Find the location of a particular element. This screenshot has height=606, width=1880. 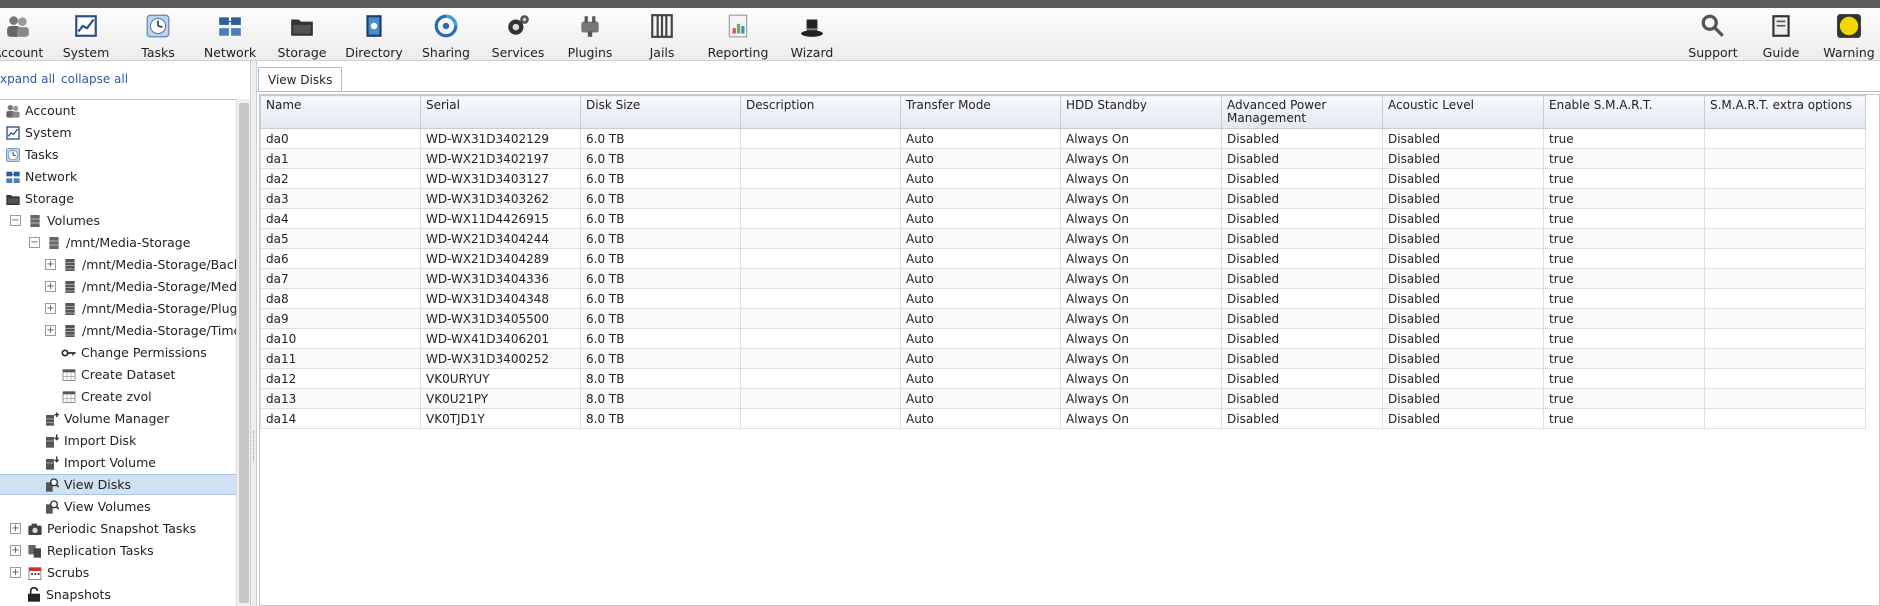

cell-description is located at coordinates (820, 158).